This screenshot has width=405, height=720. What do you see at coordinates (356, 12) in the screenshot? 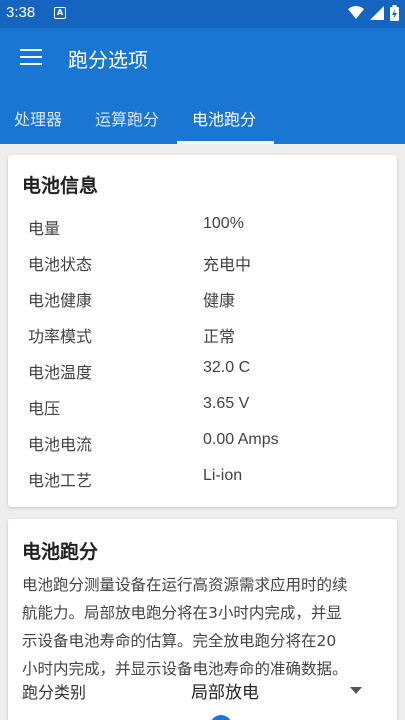
I see `wifi-icon` at bounding box center [356, 12].